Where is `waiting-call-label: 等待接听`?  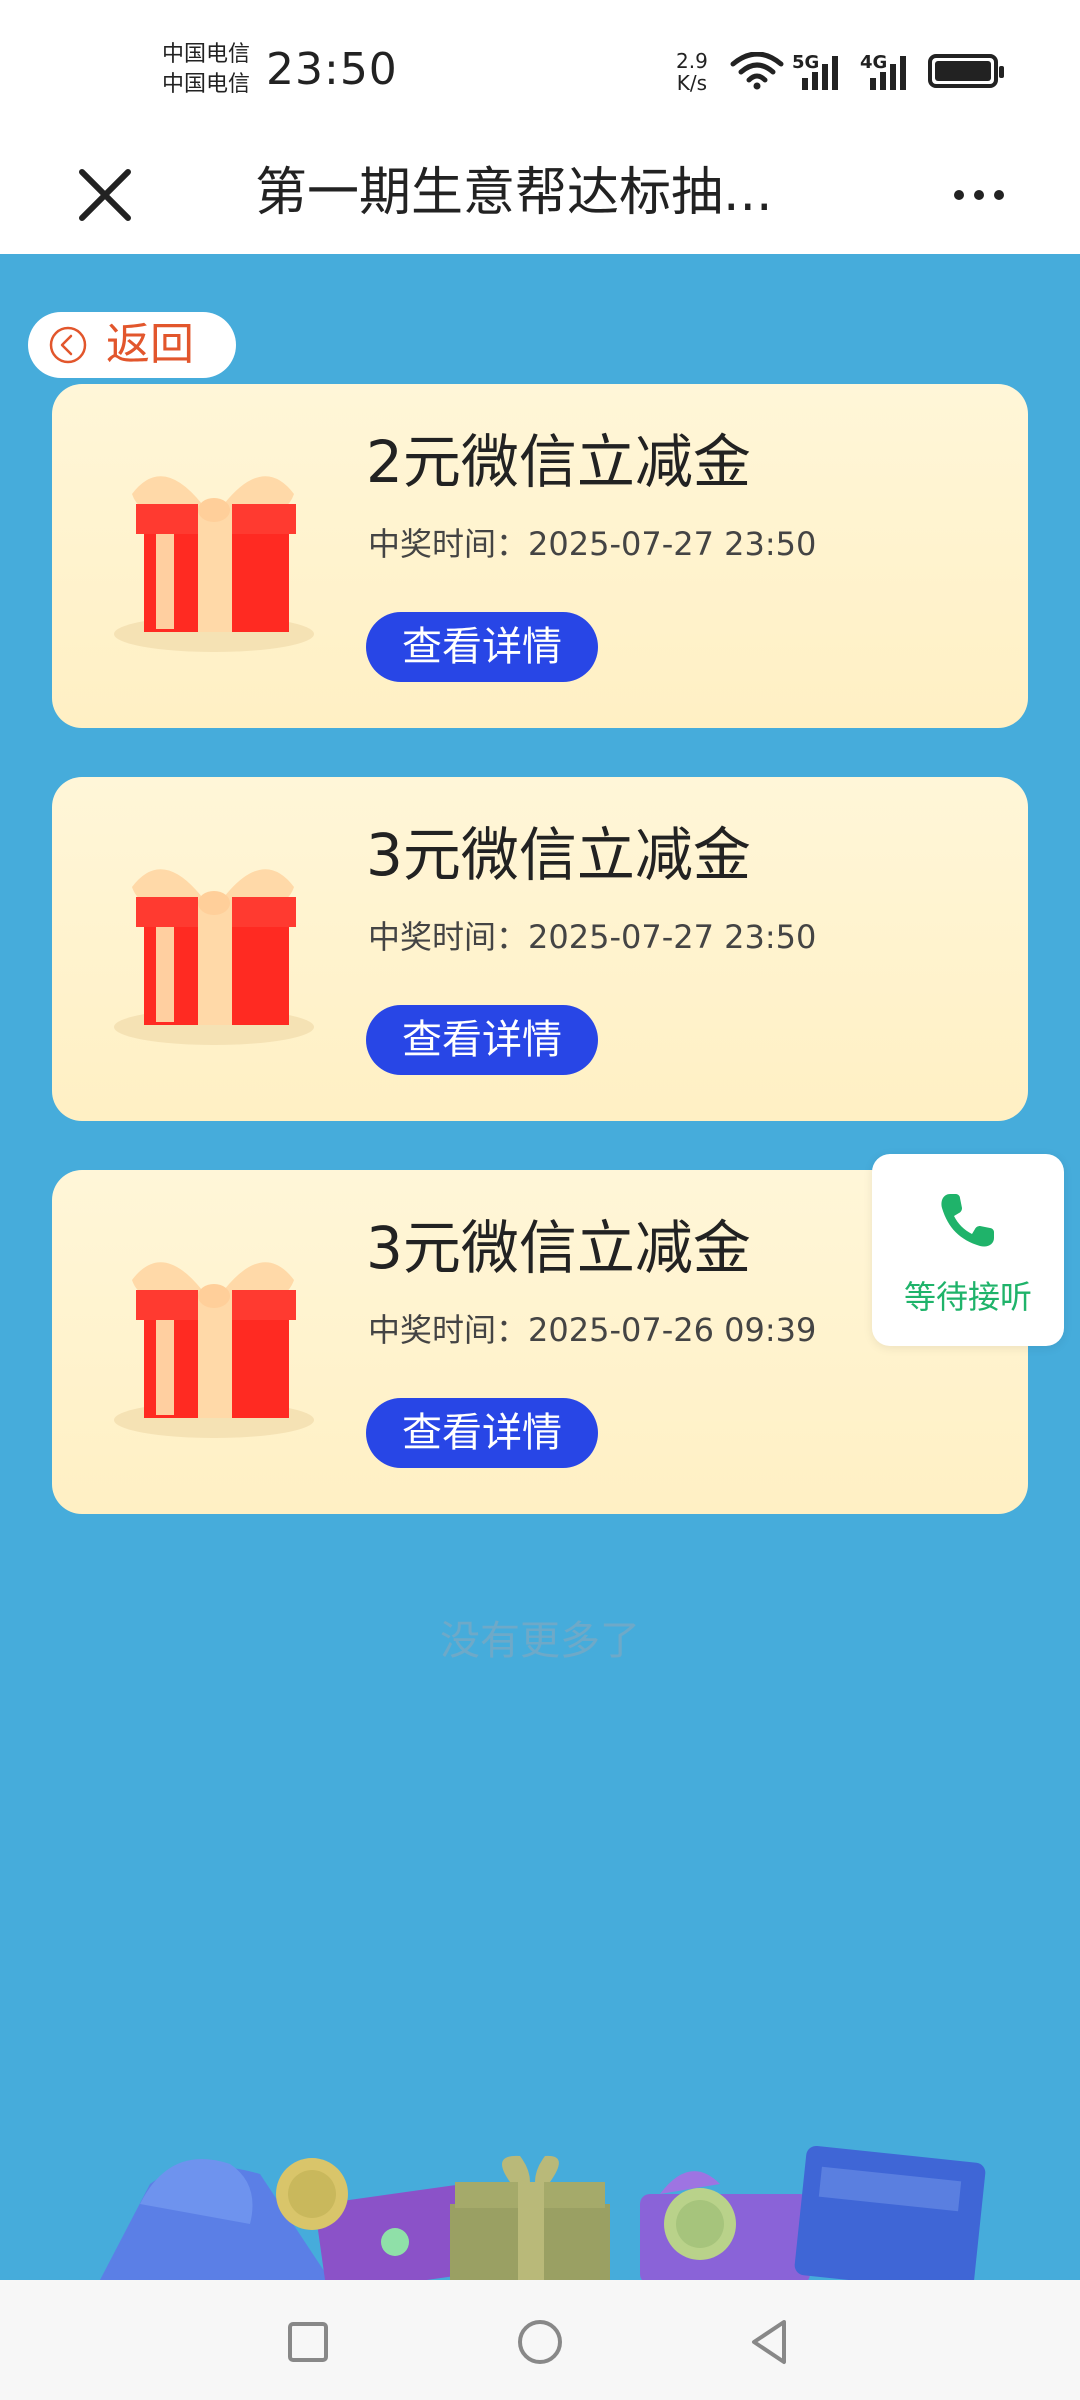
waiting-call-label: 等待接听 is located at coordinates (967, 1297).